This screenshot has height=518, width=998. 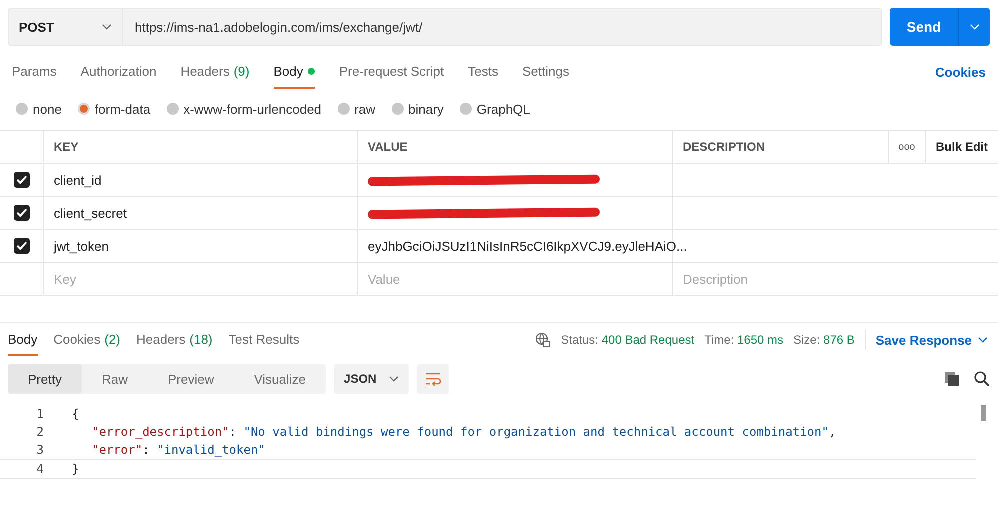 I want to click on request-tab: Body, so click(x=295, y=72).